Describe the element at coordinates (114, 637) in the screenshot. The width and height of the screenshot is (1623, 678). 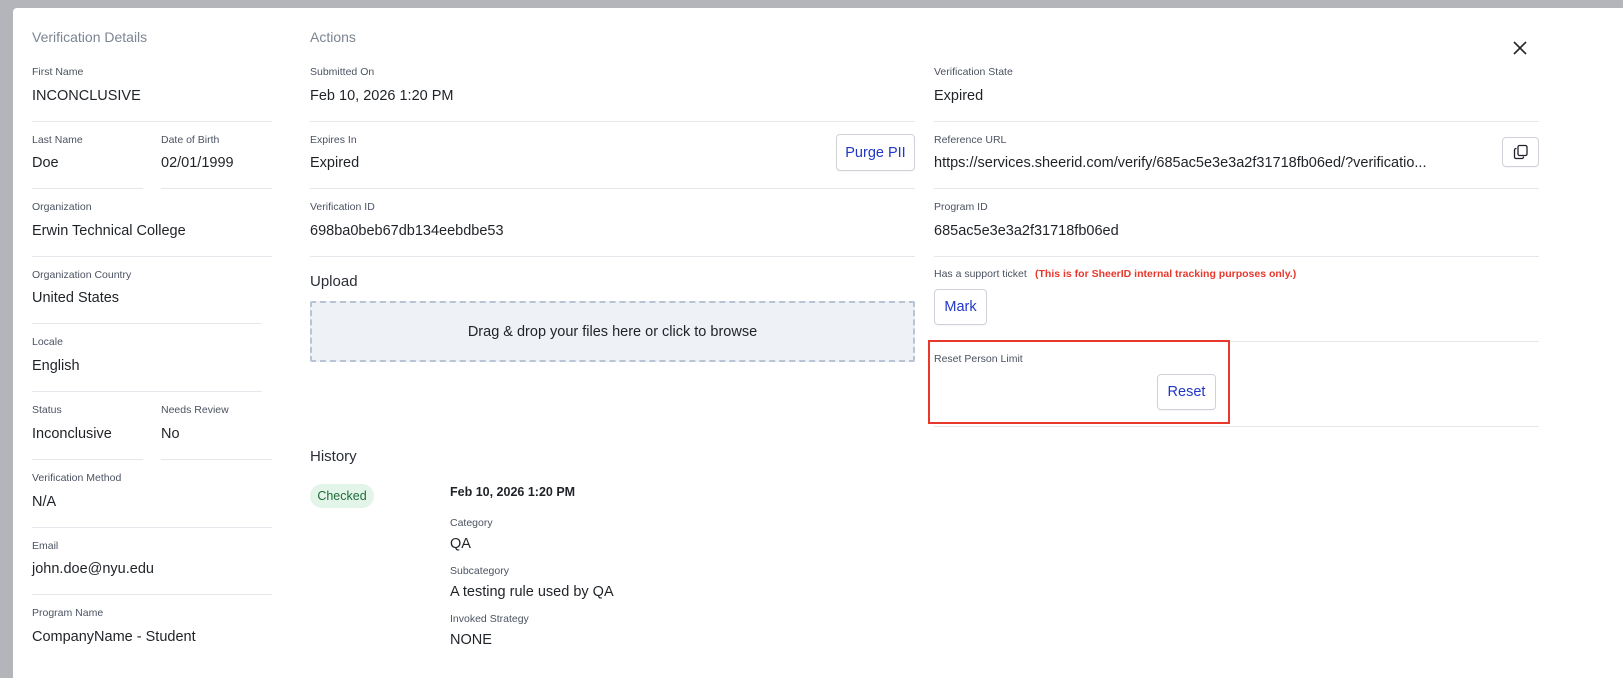
I see `program-name-value: CompanyName - Student` at that location.